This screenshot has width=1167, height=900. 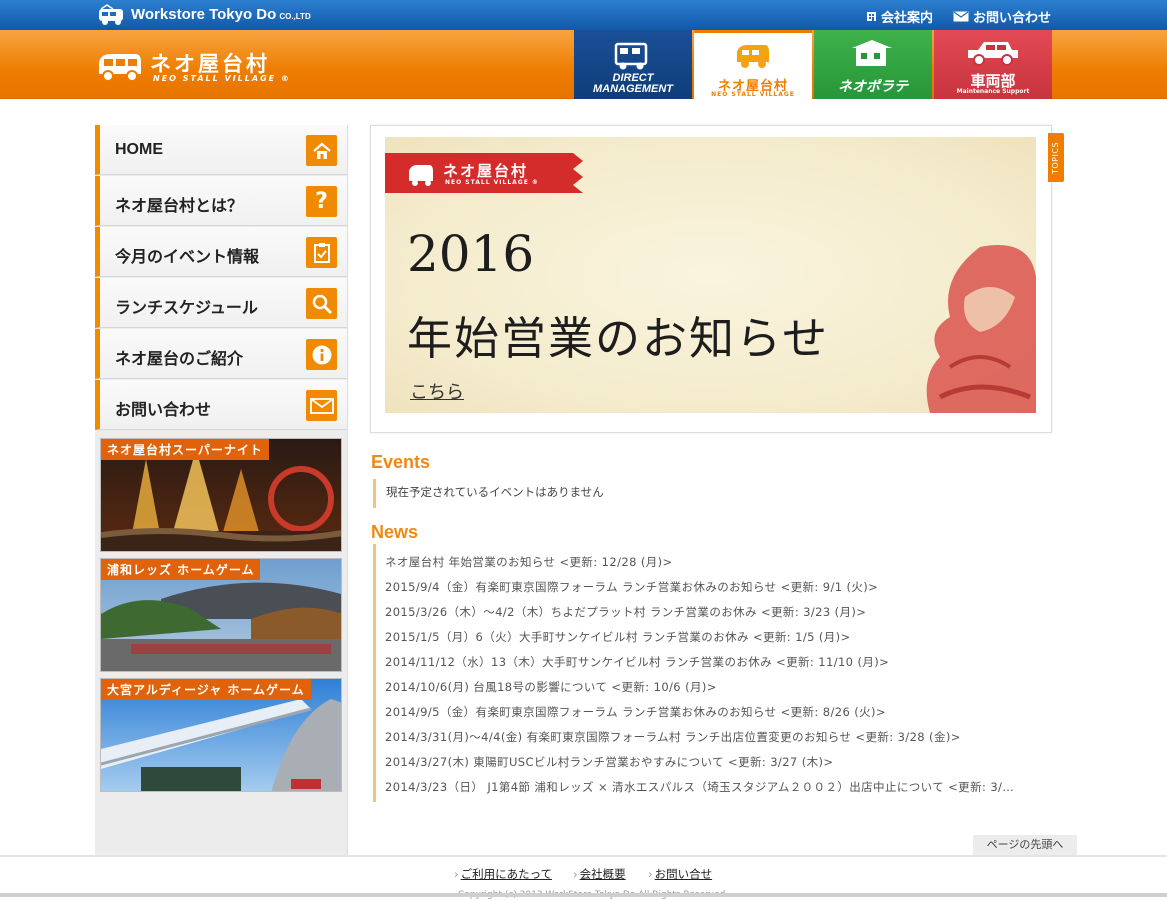 I want to click on news-item: 2014/10/6(月) 台風18号の影響について <更新: 10/6 (月)>, so click(x=720, y=687).